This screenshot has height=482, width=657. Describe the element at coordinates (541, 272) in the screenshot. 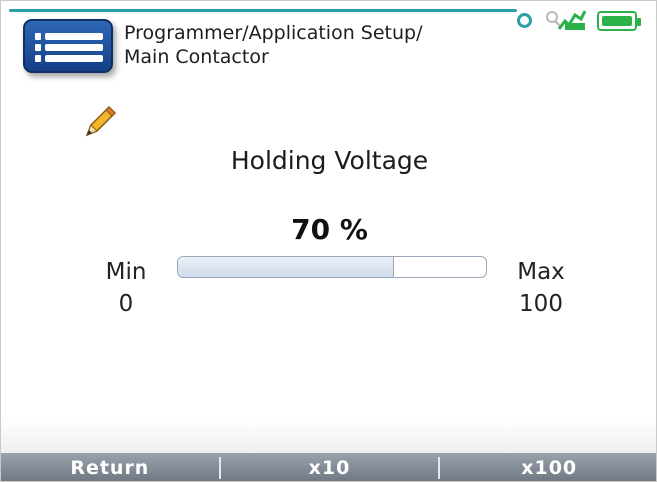

I see `max-label: Max` at that location.